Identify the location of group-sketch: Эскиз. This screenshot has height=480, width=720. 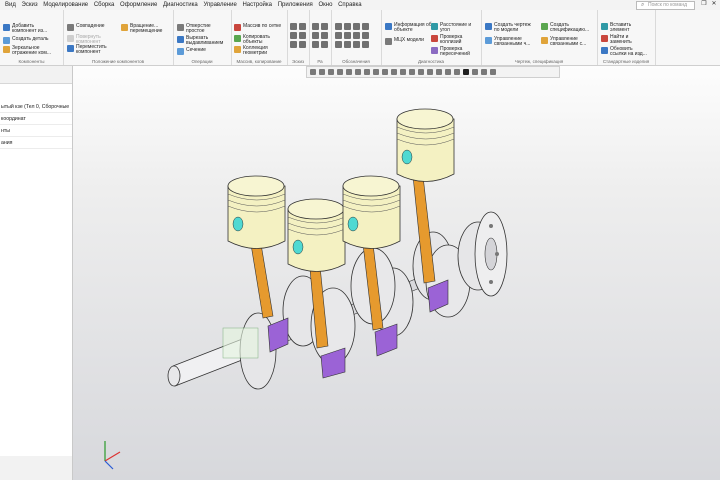
(298, 37).